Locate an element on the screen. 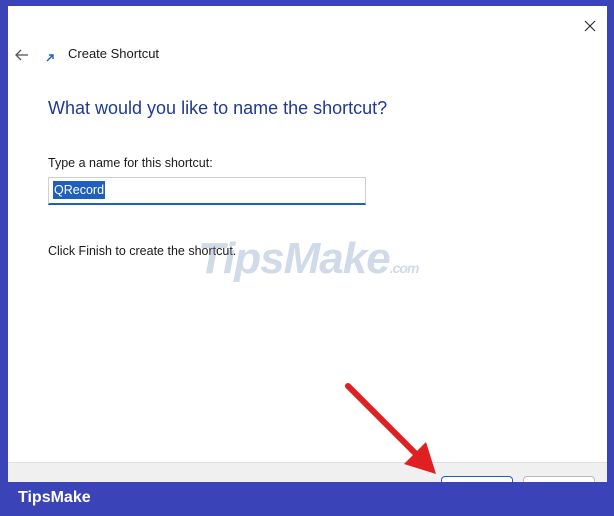 The width and height of the screenshot is (614, 516). back-button is located at coordinates (22, 55).